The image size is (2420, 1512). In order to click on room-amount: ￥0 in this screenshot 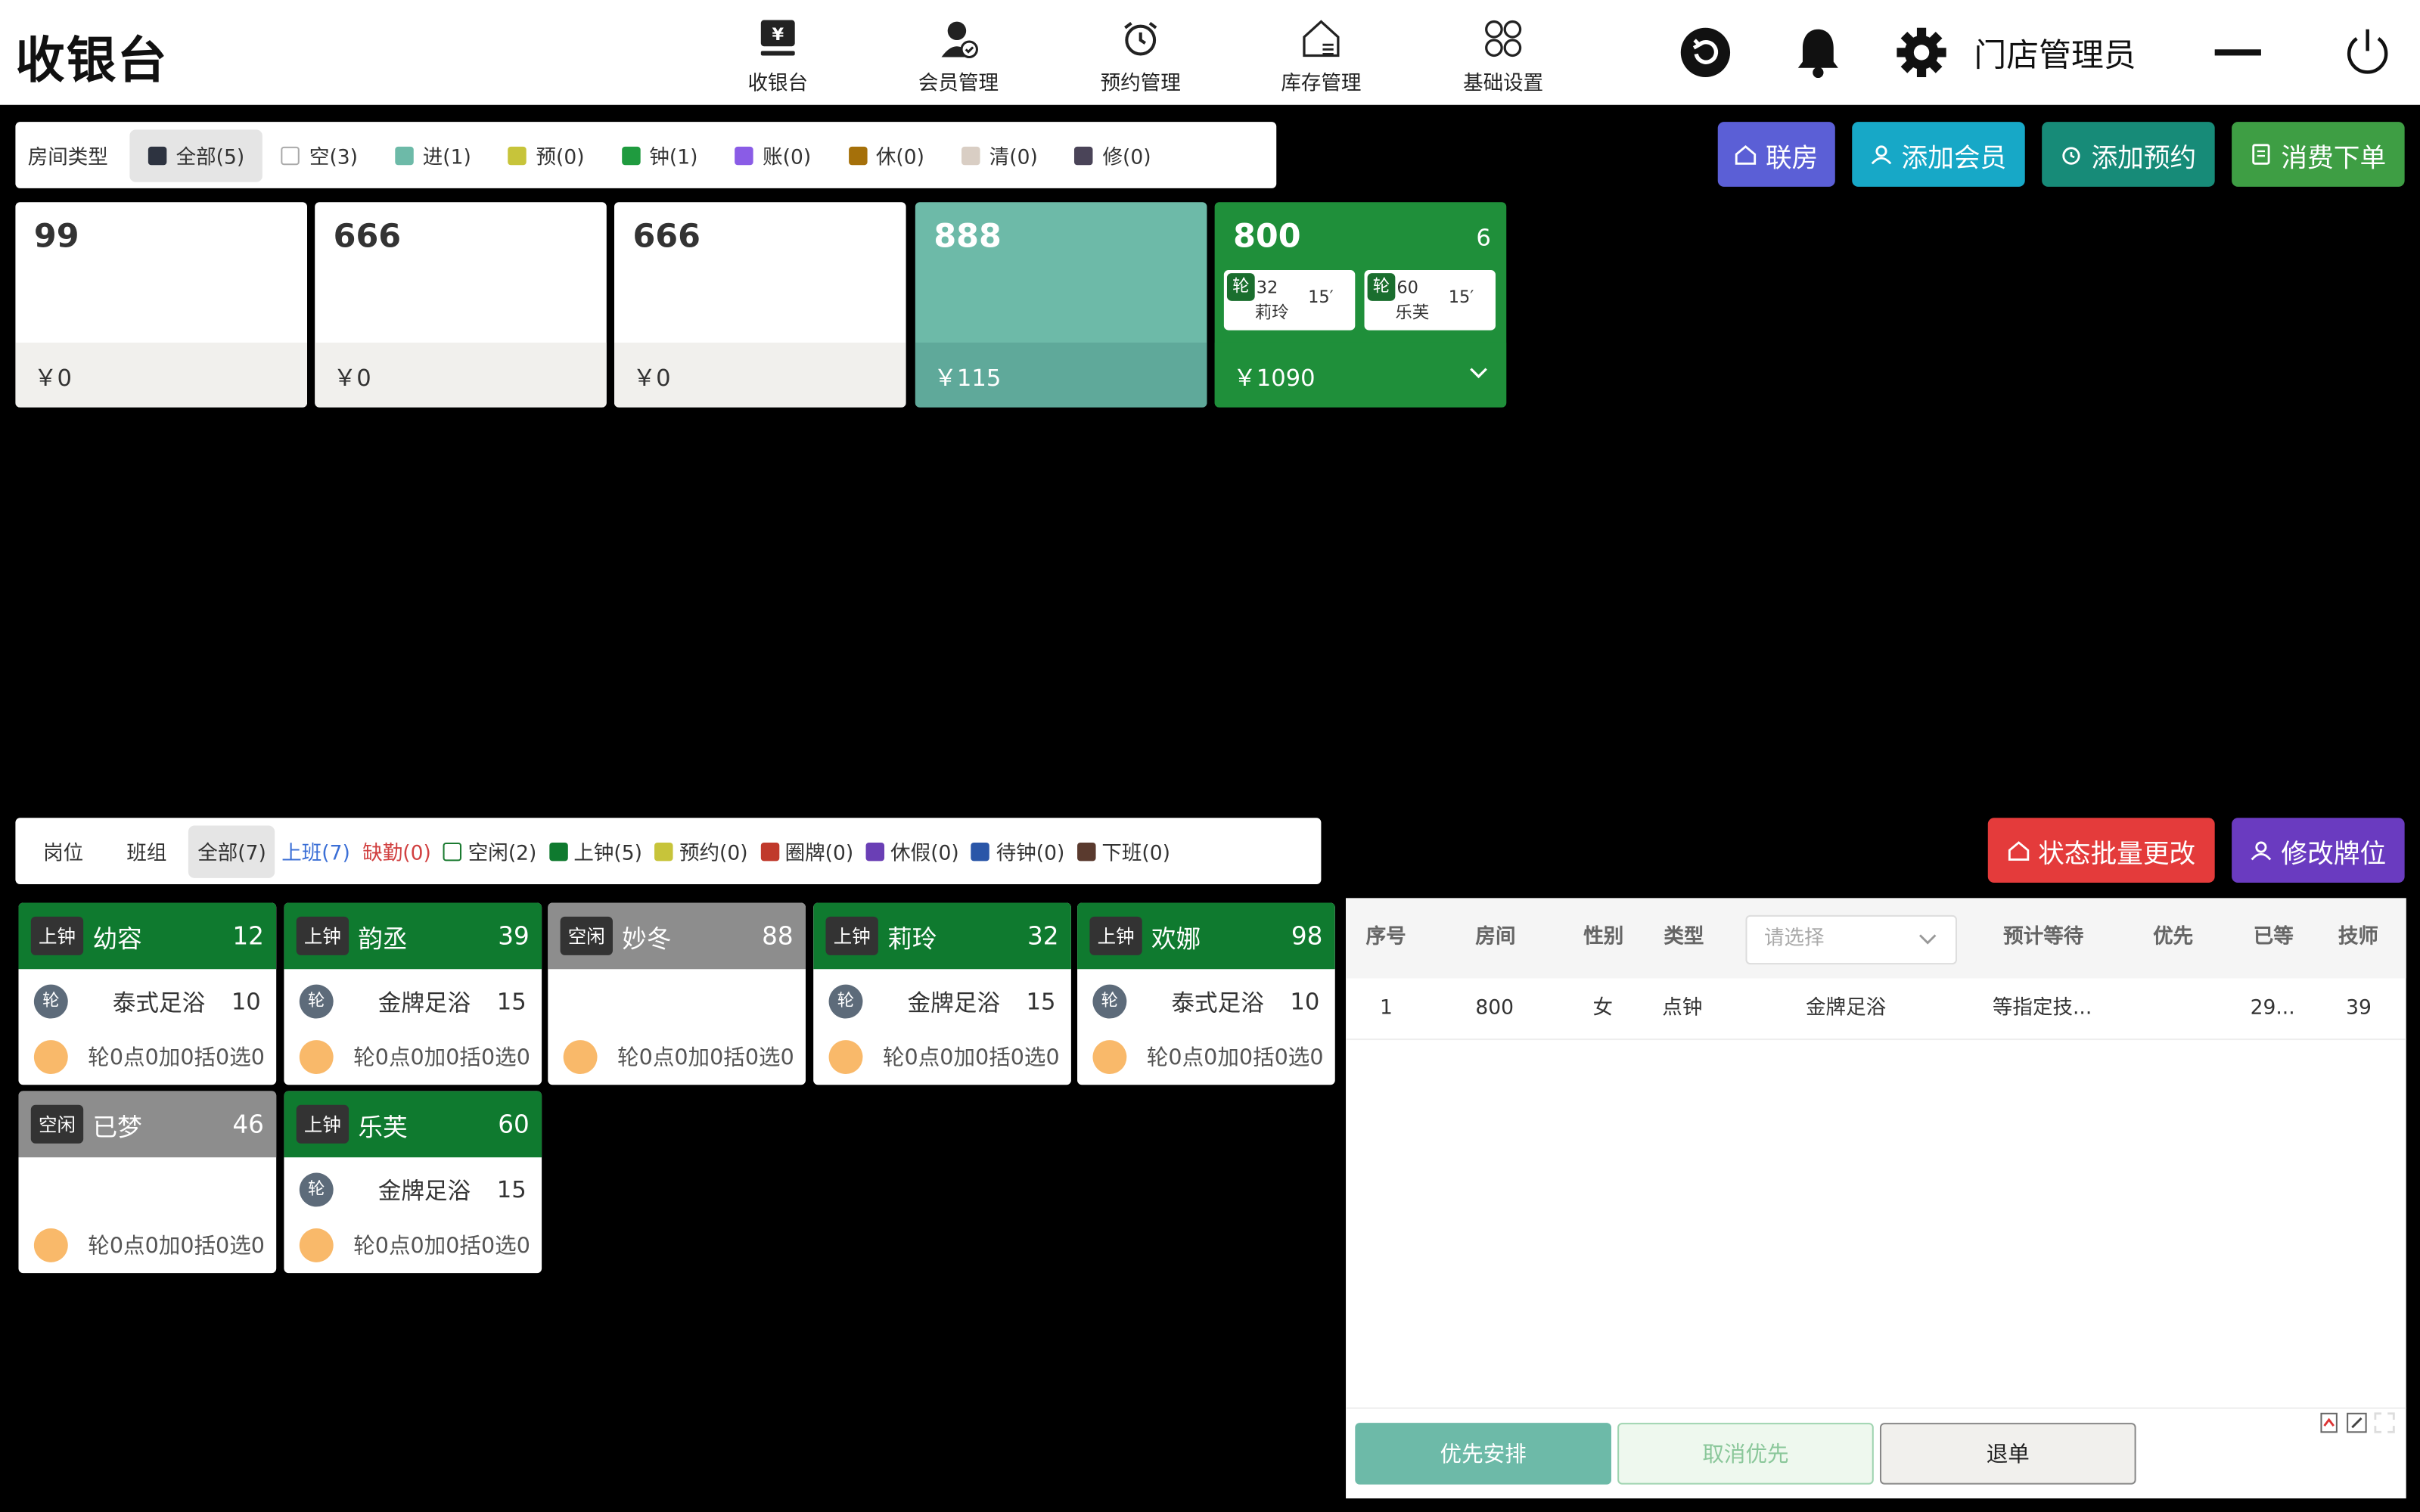, I will do `click(760, 375)`.